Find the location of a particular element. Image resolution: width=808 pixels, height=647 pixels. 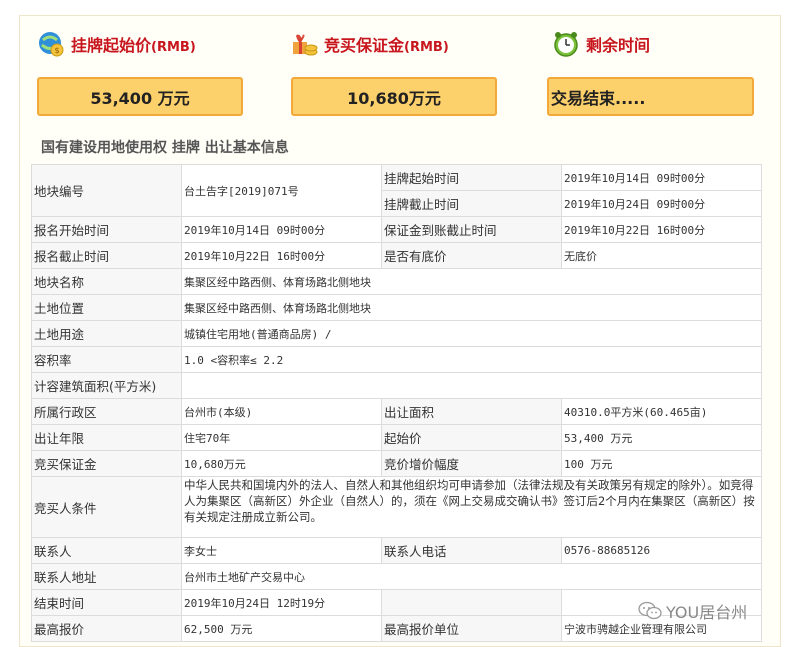

row-key: 结束时间 is located at coordinates (106, 602).